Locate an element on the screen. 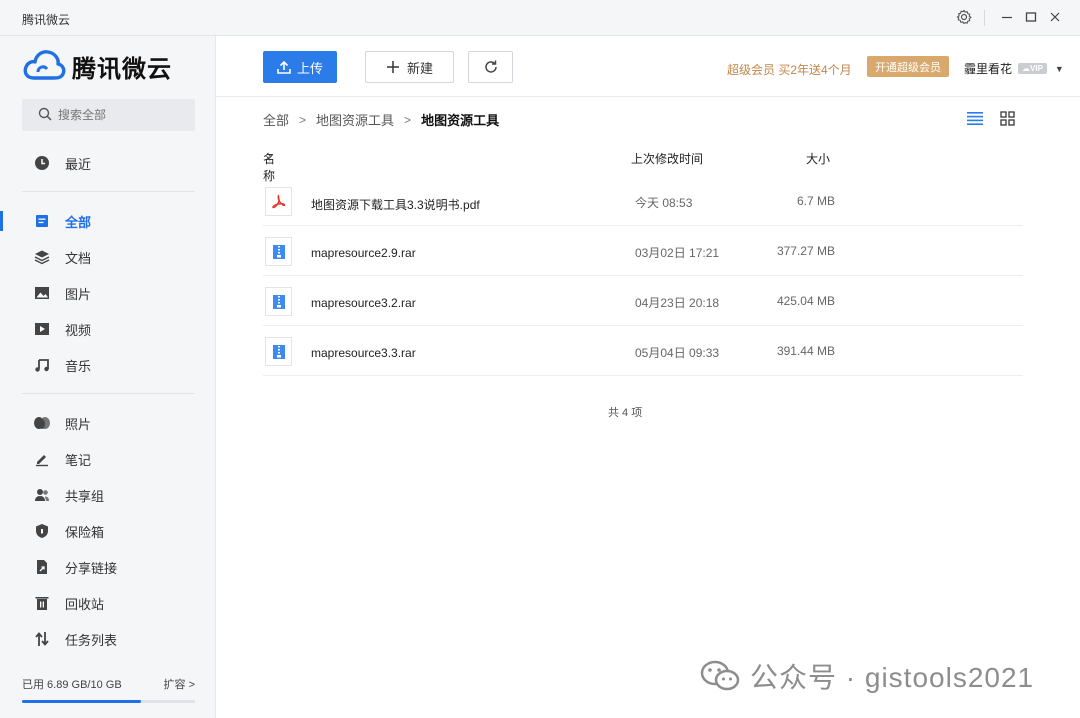 The height and width of the screenshot is (718, 1080). nav-group-files: 全部 文档 图片 视频 音乐 is located at coordinates (108, 293).